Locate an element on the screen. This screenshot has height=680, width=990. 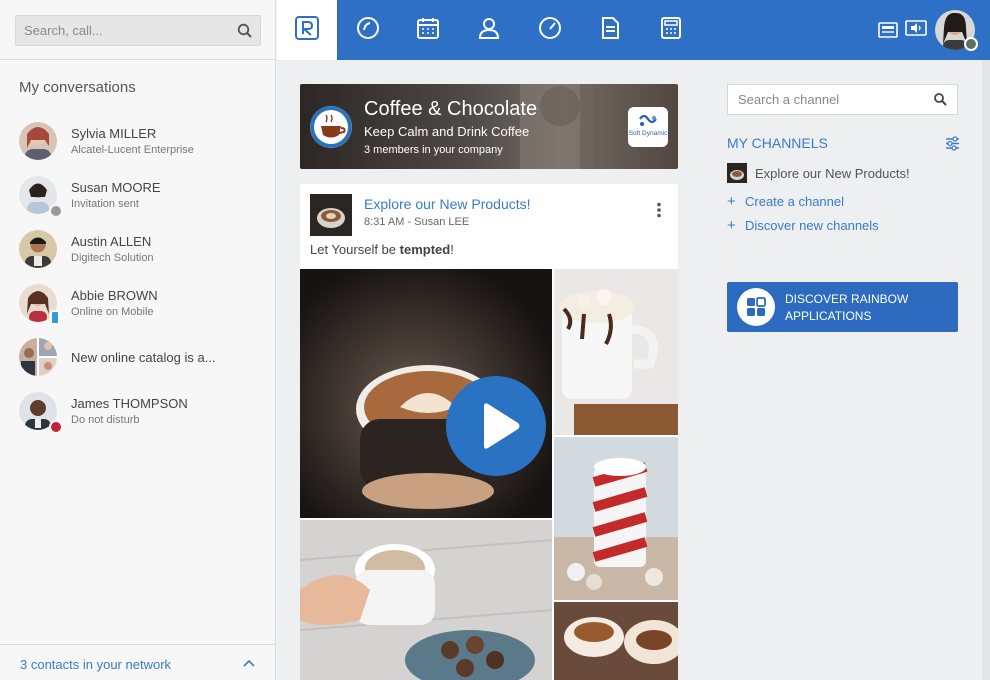
contact-subtitle: Digitech Solution is located at coordinates (112, 258).